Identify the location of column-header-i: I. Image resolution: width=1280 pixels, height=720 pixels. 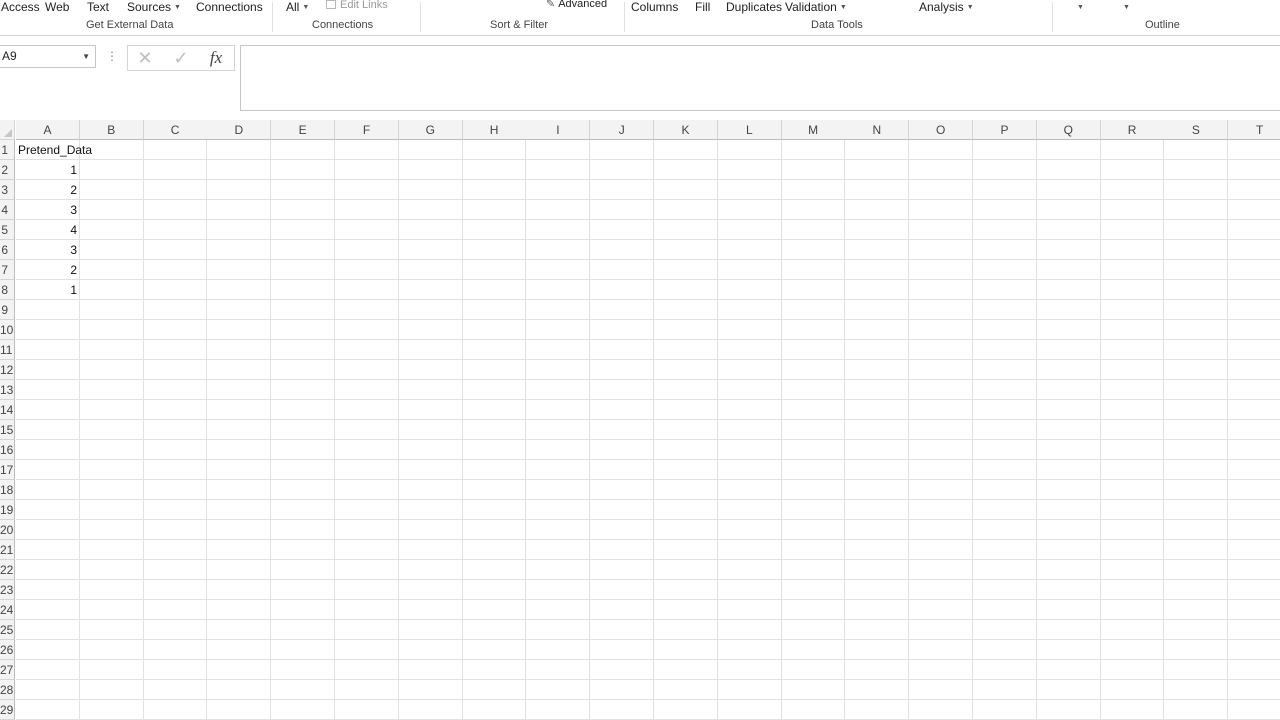
(558, 130).